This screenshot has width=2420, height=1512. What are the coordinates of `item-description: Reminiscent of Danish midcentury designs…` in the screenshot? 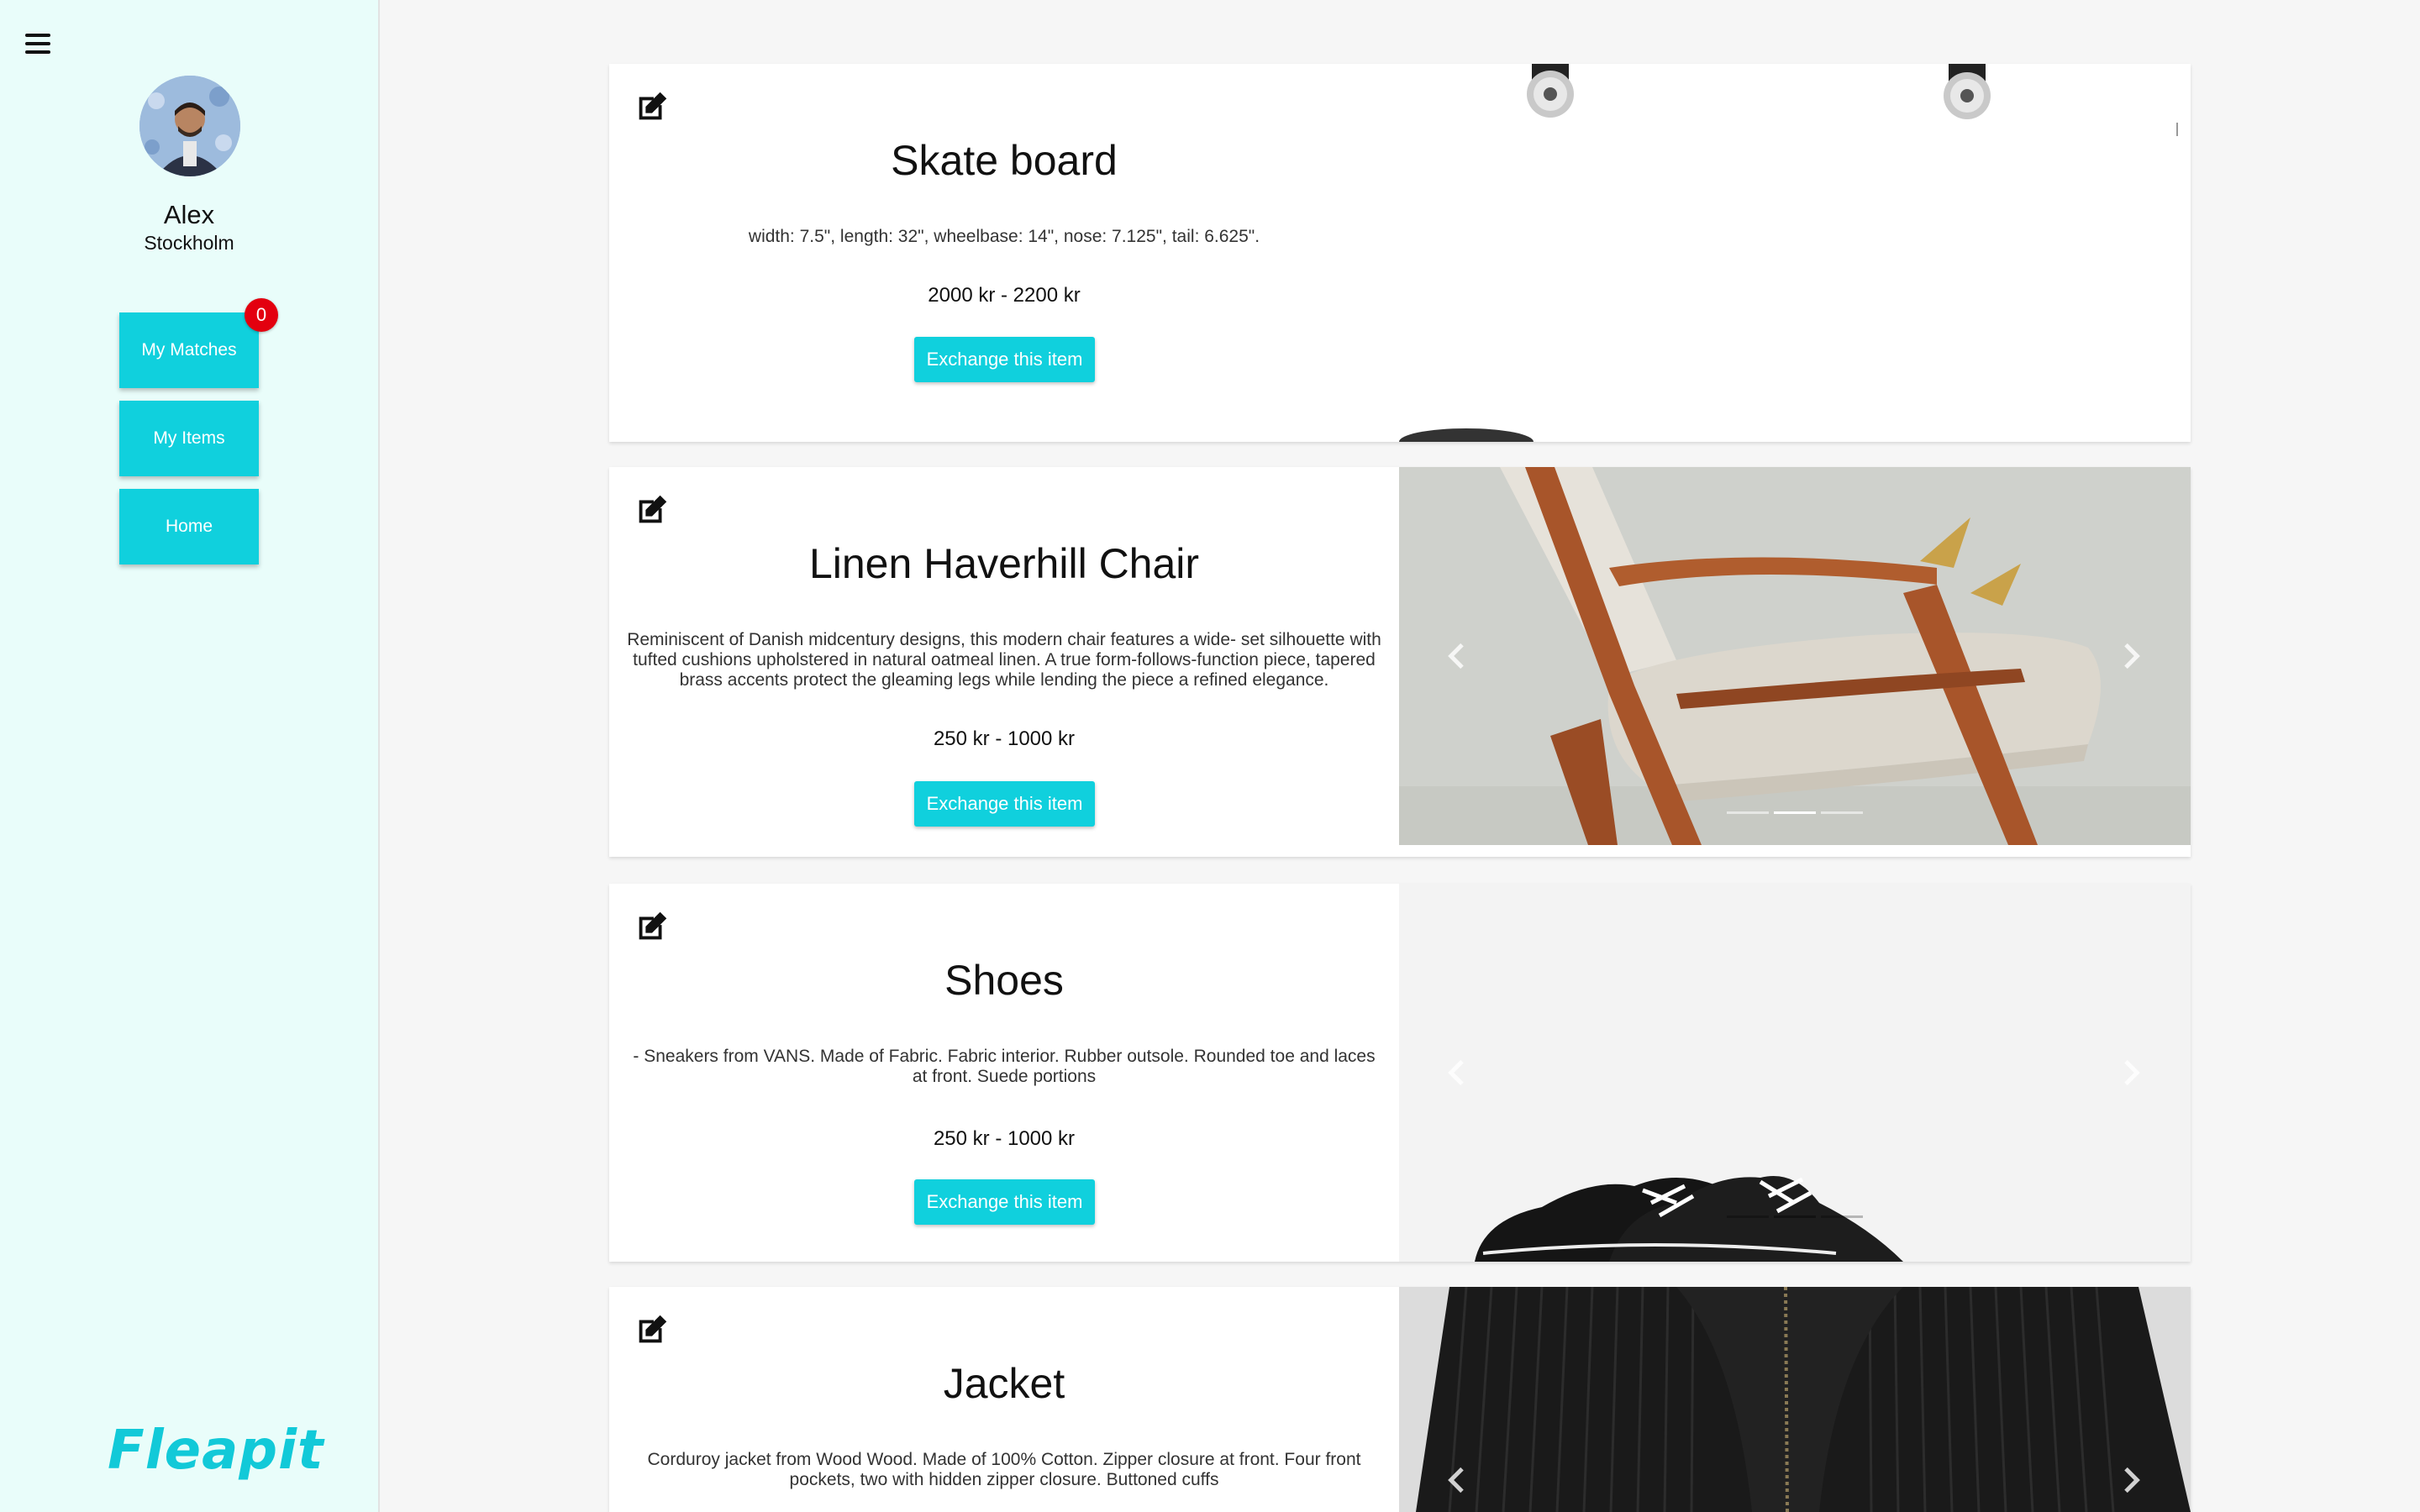 It's located at (1004, 660).